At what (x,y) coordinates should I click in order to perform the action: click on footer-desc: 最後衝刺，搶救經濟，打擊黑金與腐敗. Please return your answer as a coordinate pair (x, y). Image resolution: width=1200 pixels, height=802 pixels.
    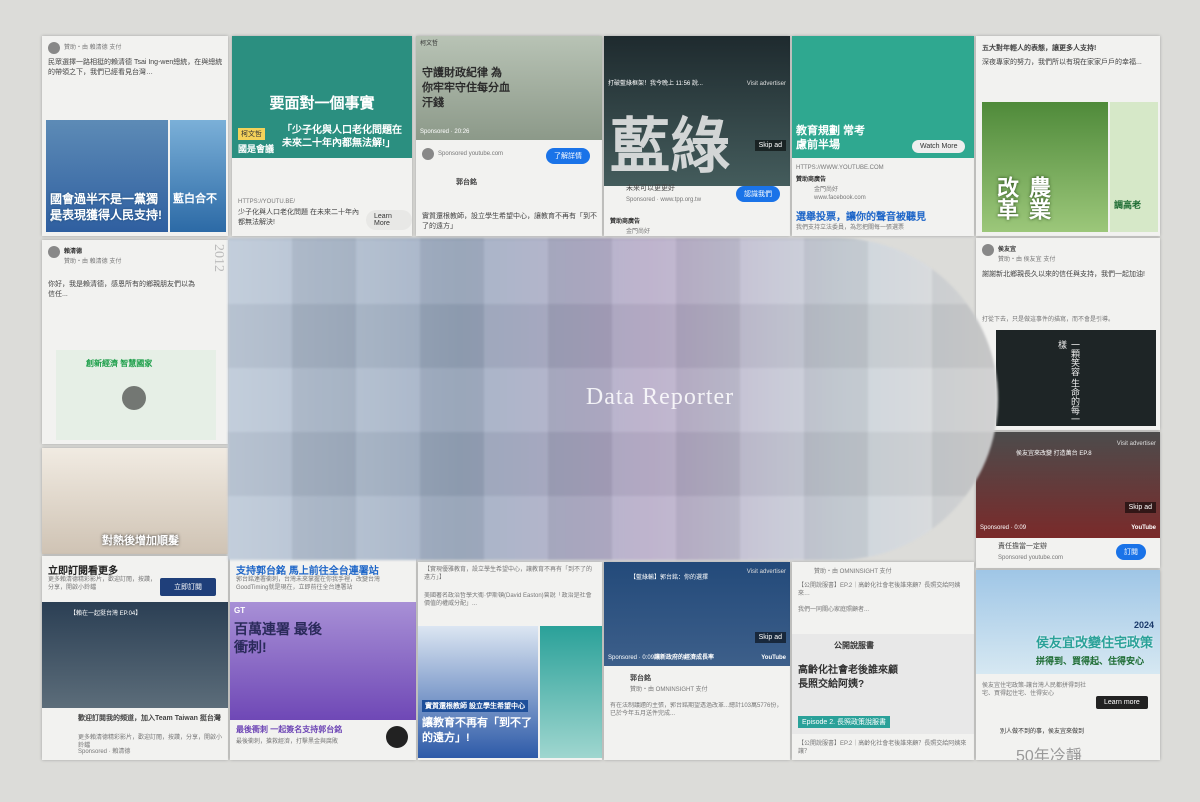
    Looking at the image, I should click on (287, 742).